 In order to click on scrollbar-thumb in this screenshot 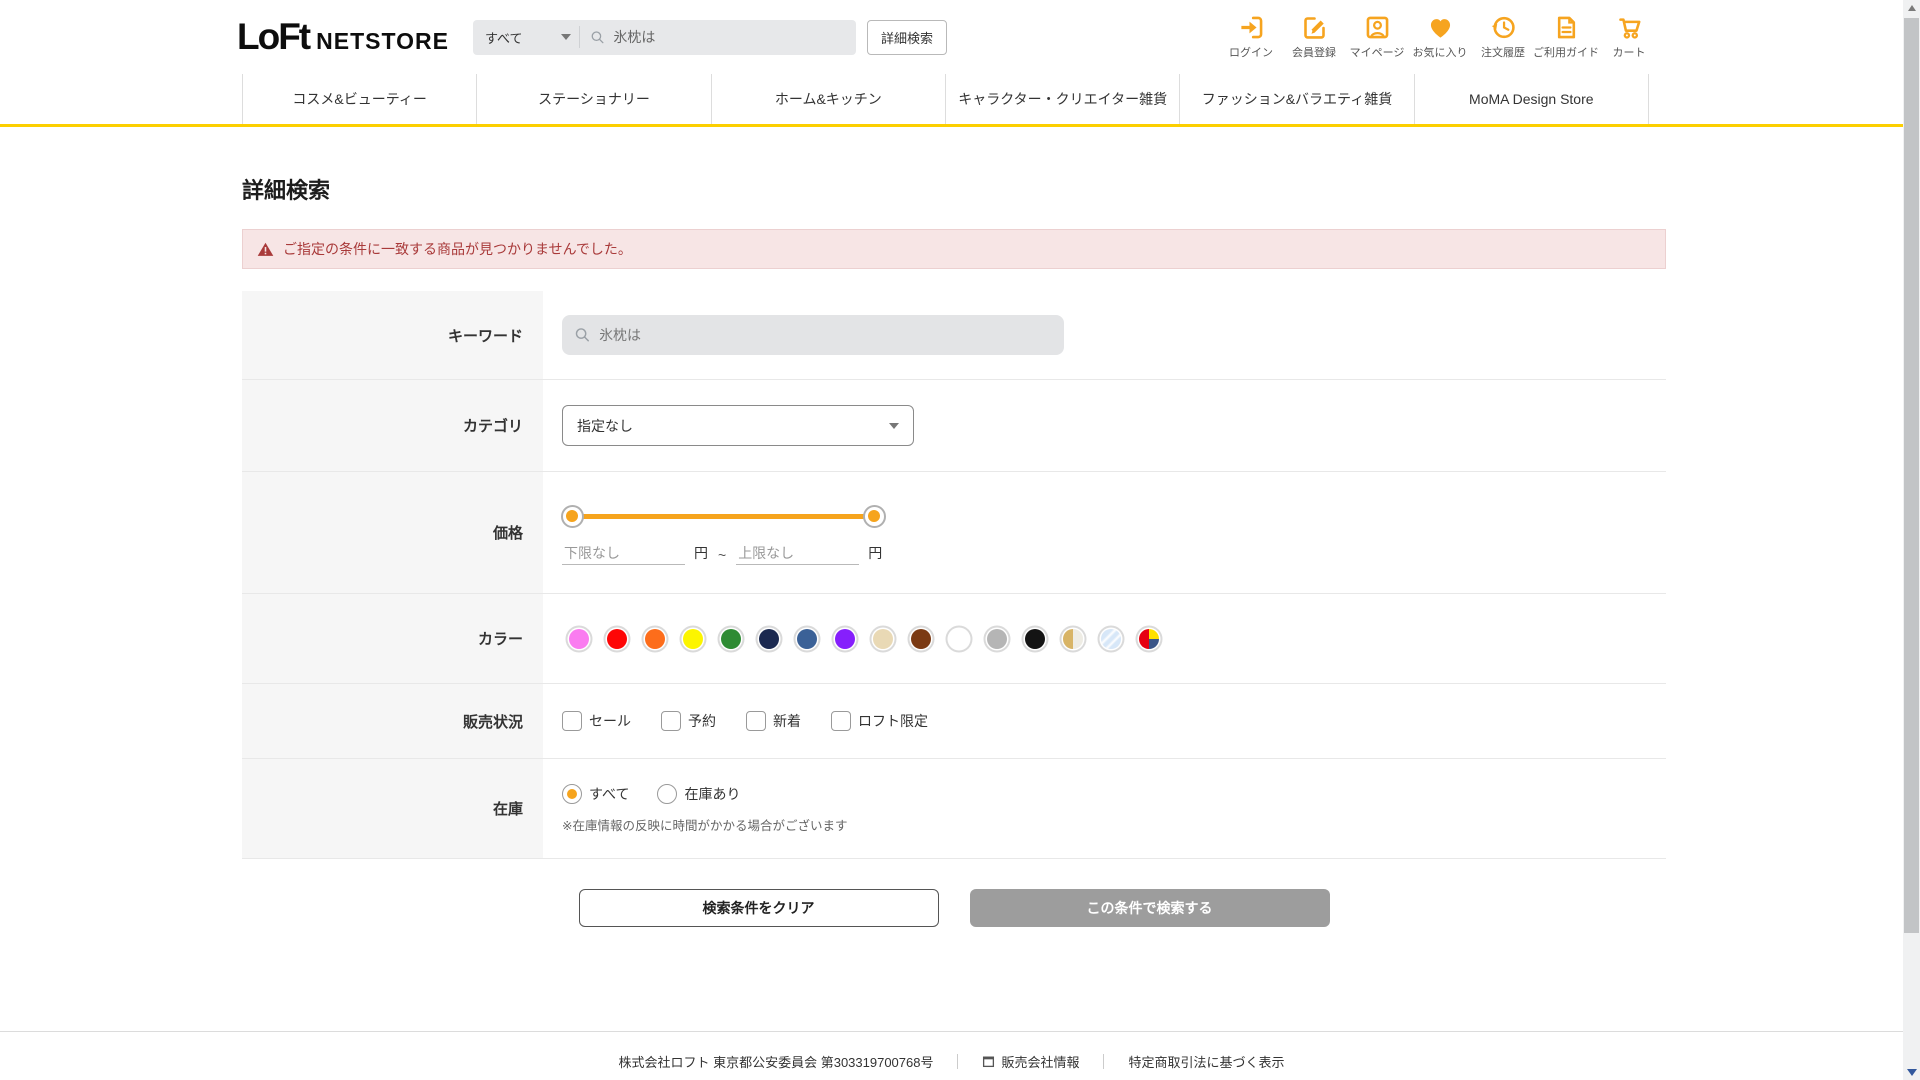, I will do `click(1911, 475)`.